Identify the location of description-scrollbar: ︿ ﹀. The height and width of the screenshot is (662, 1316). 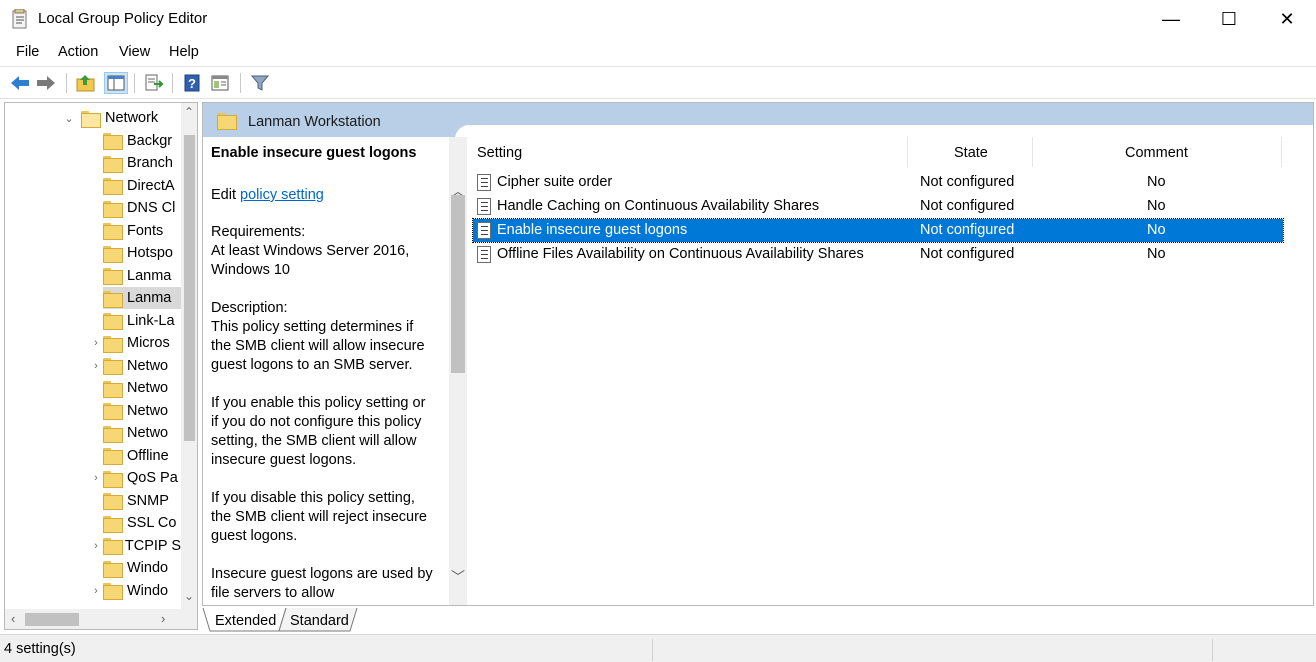
(458, 371).